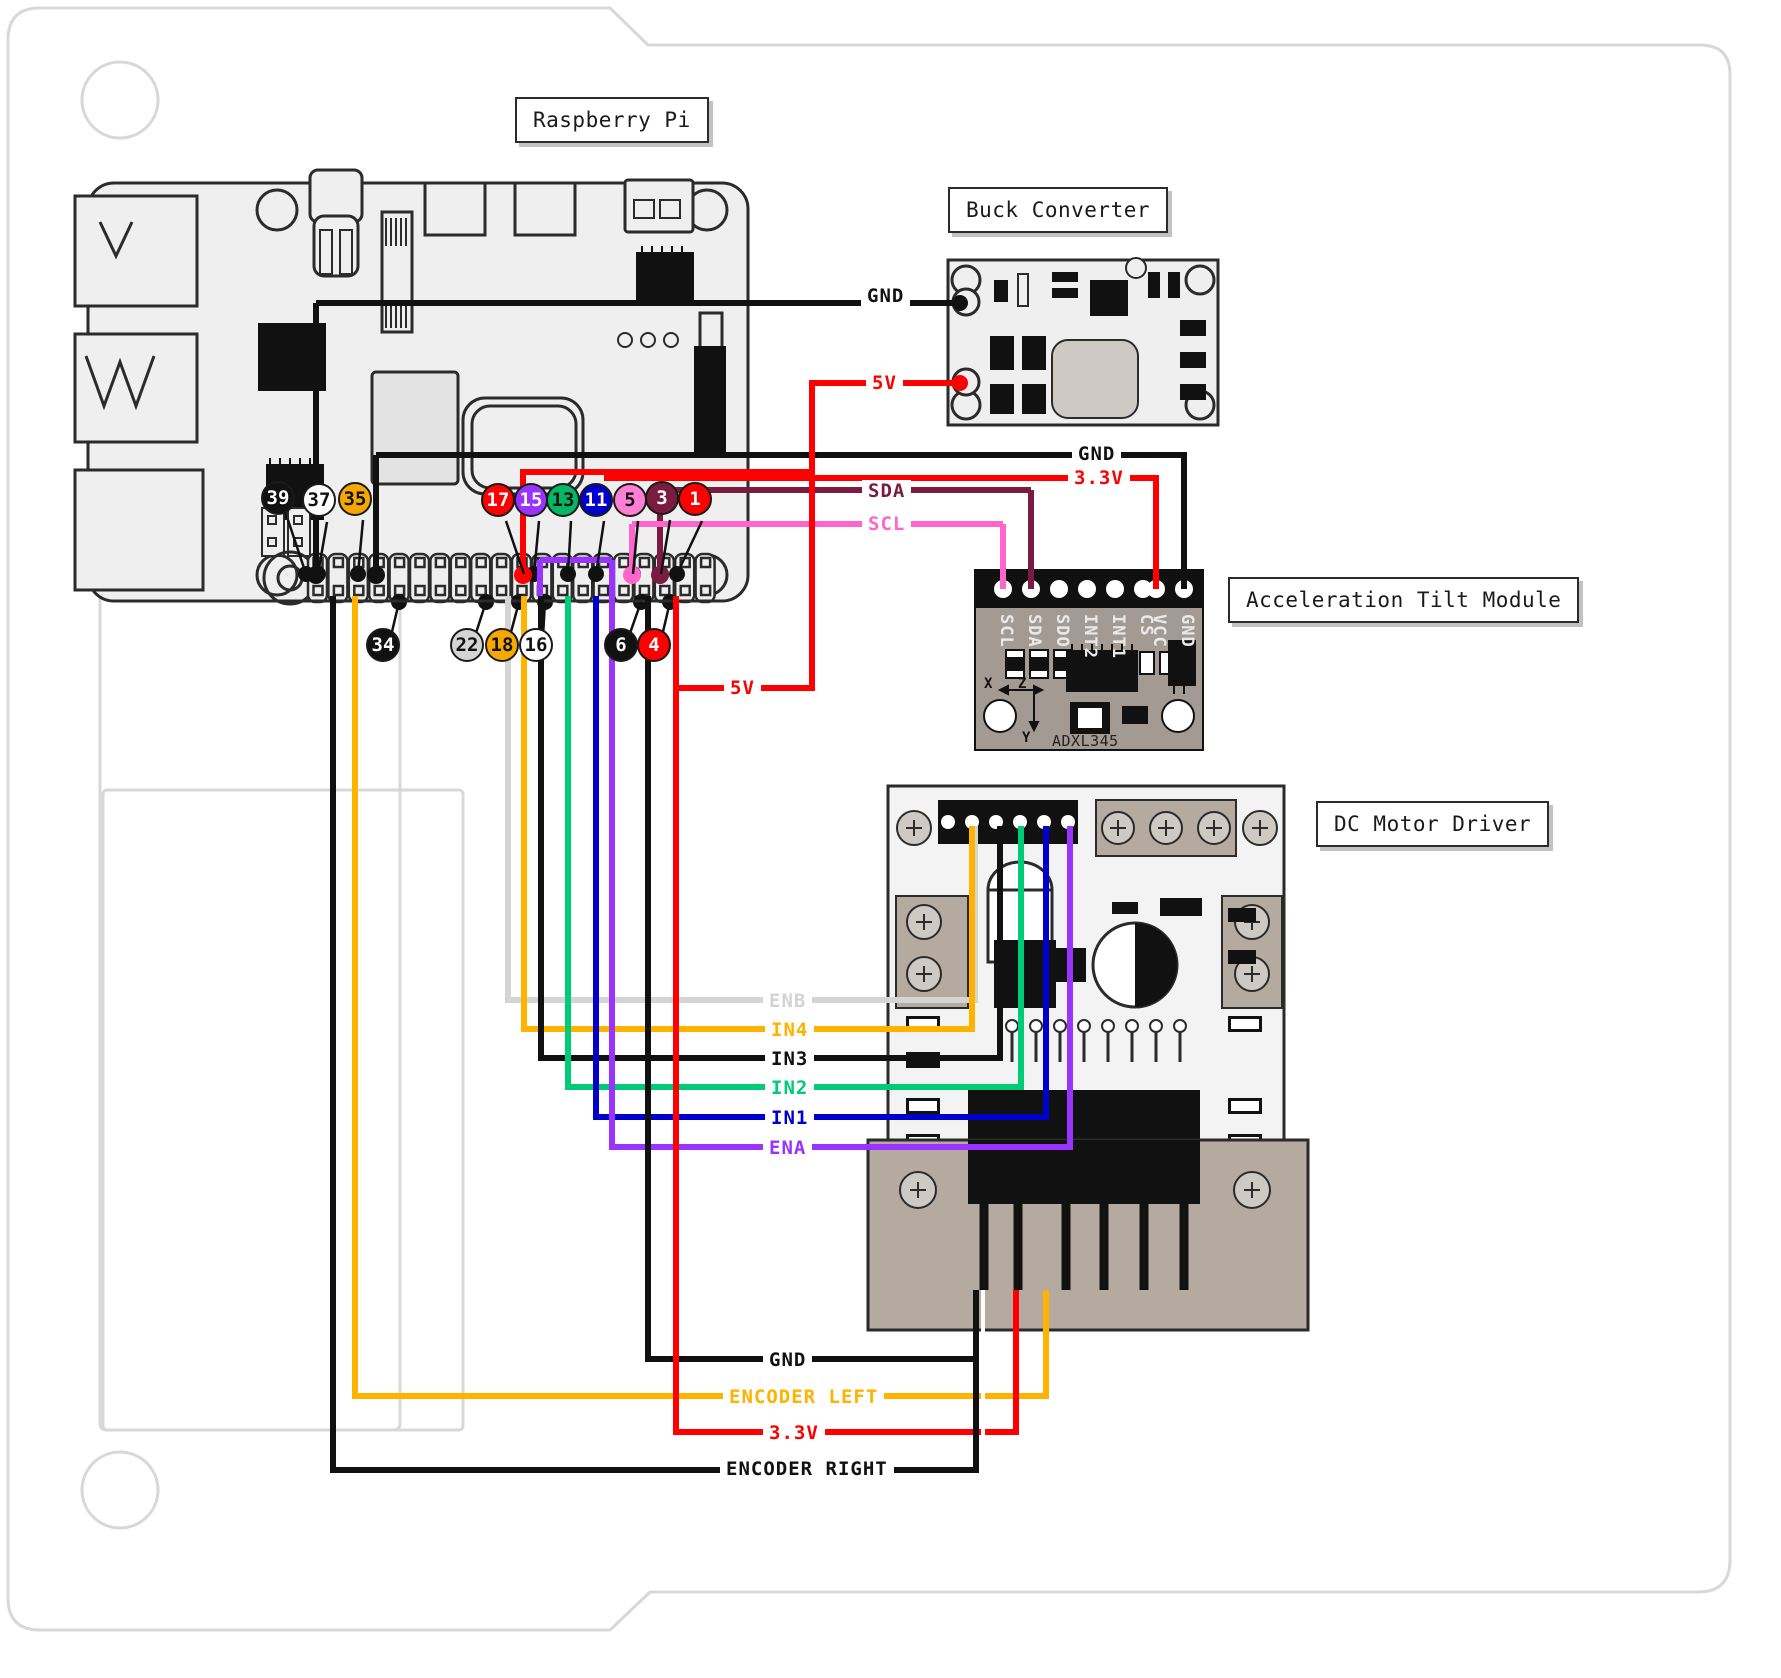  Describe the element at coordinates (790, 1118) in the screenshot. I see `wire-label-in1: IN1` at that location.